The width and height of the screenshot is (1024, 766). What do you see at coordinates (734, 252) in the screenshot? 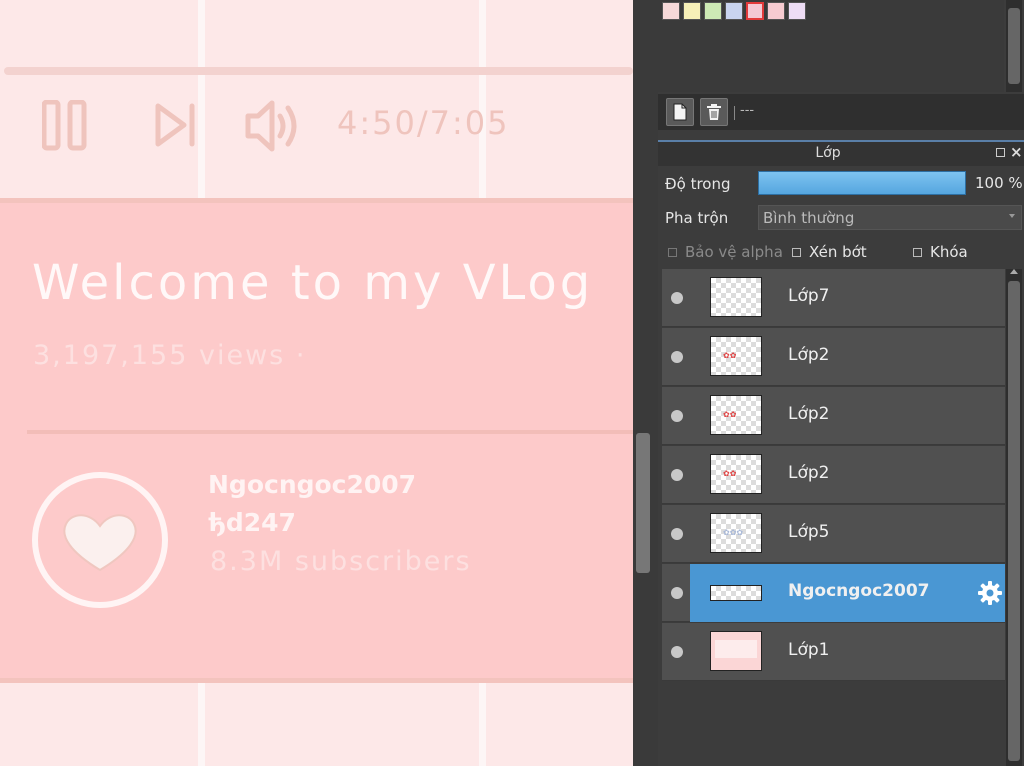
I see `protect-alpha-label: Bảo vệ alpha` at bounding box center [734, 252].